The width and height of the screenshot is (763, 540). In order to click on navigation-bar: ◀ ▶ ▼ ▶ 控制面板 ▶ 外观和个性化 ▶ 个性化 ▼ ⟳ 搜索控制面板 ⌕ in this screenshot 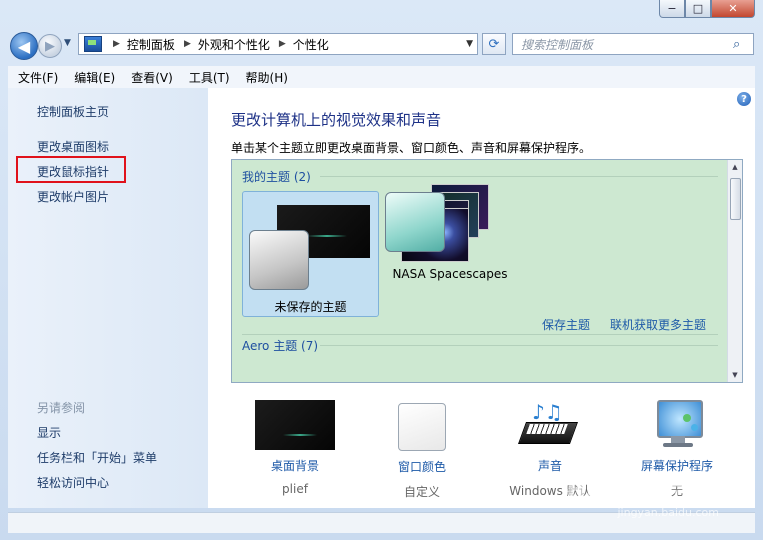, I will do `click(381, 46)`.